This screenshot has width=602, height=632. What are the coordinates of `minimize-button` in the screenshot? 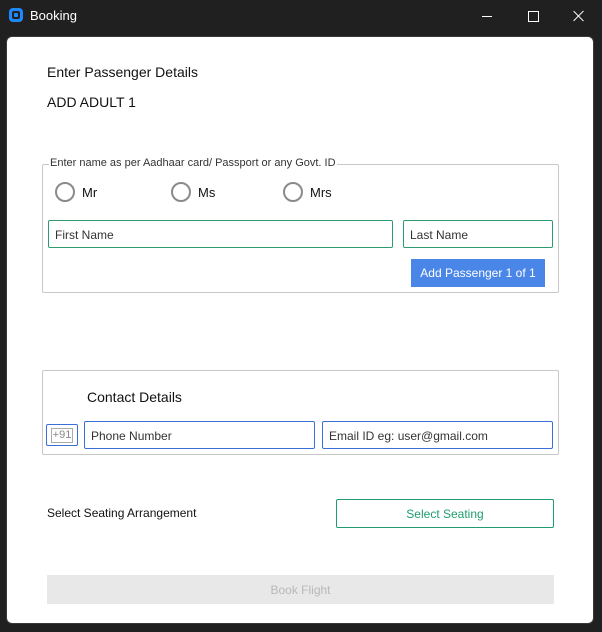 It's located at (487, 16).